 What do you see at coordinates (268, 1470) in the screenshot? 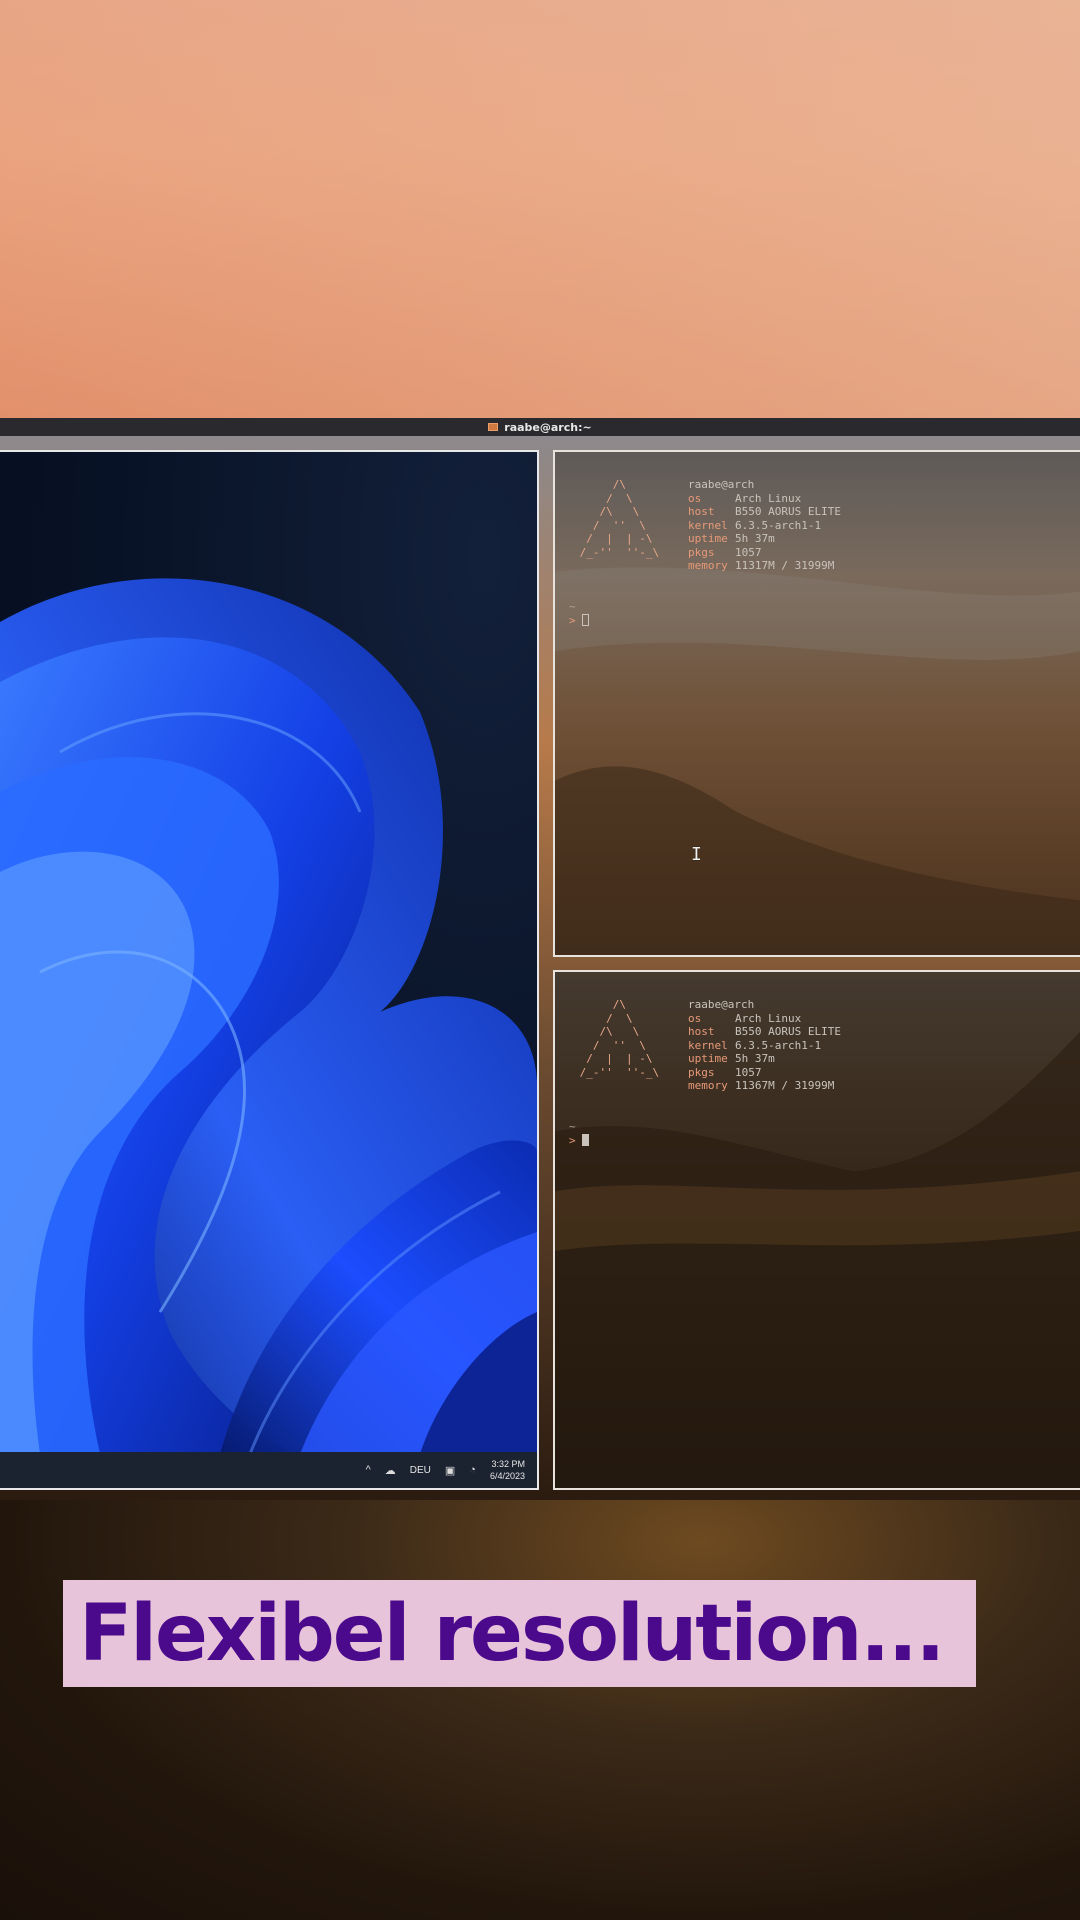
I see `windows-taskbar: ^ ☁ DEU ▣ ◔ 3:32 PM 6/4/2023` at bounding box center [268, 1470].